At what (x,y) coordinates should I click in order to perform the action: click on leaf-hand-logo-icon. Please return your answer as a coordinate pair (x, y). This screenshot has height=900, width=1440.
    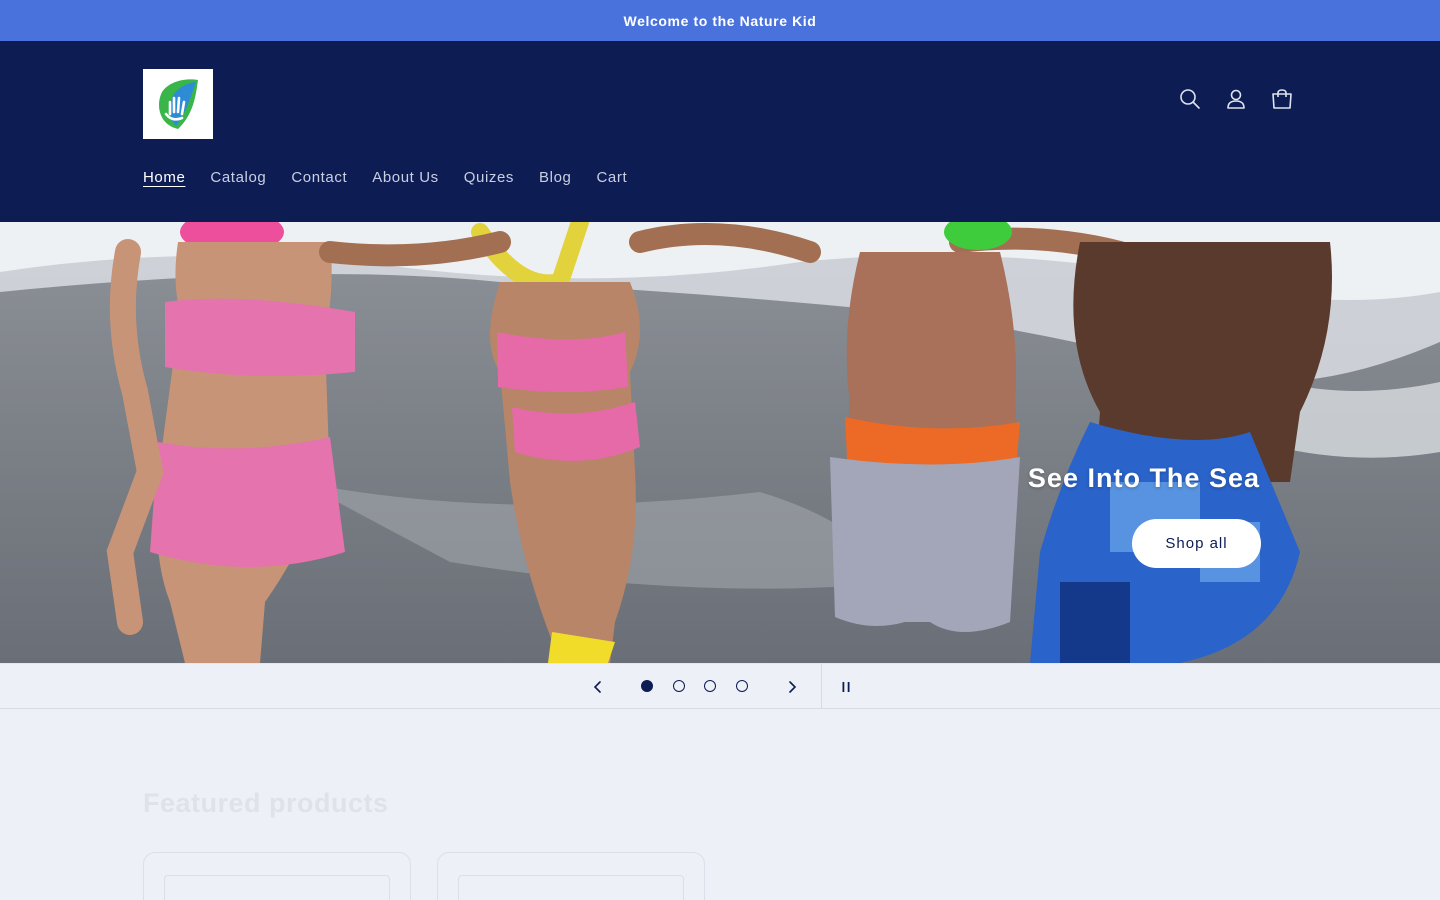
    Looking at the image, I should click on (178, 104).